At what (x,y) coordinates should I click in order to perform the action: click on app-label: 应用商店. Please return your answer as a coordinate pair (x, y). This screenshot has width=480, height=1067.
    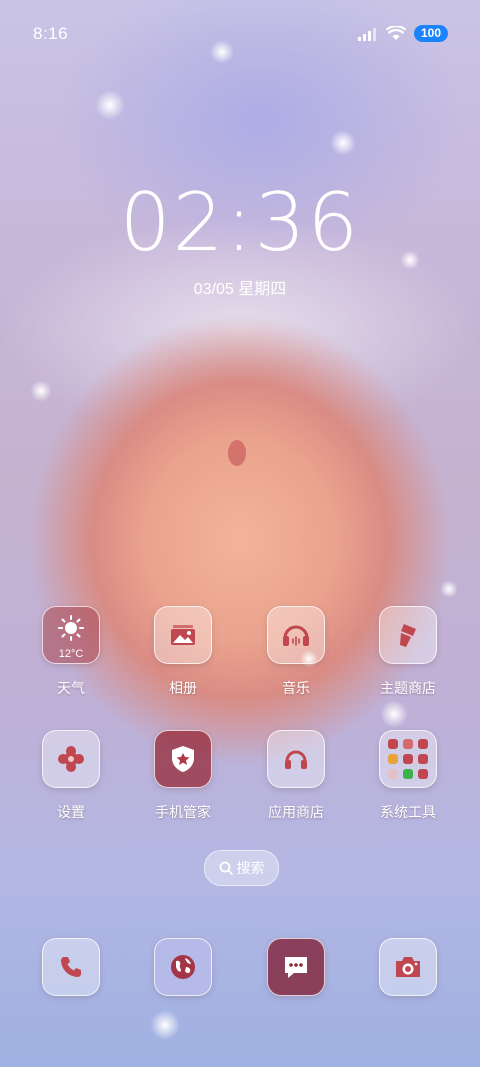
    Looking at the image, I should click on (296, 812).